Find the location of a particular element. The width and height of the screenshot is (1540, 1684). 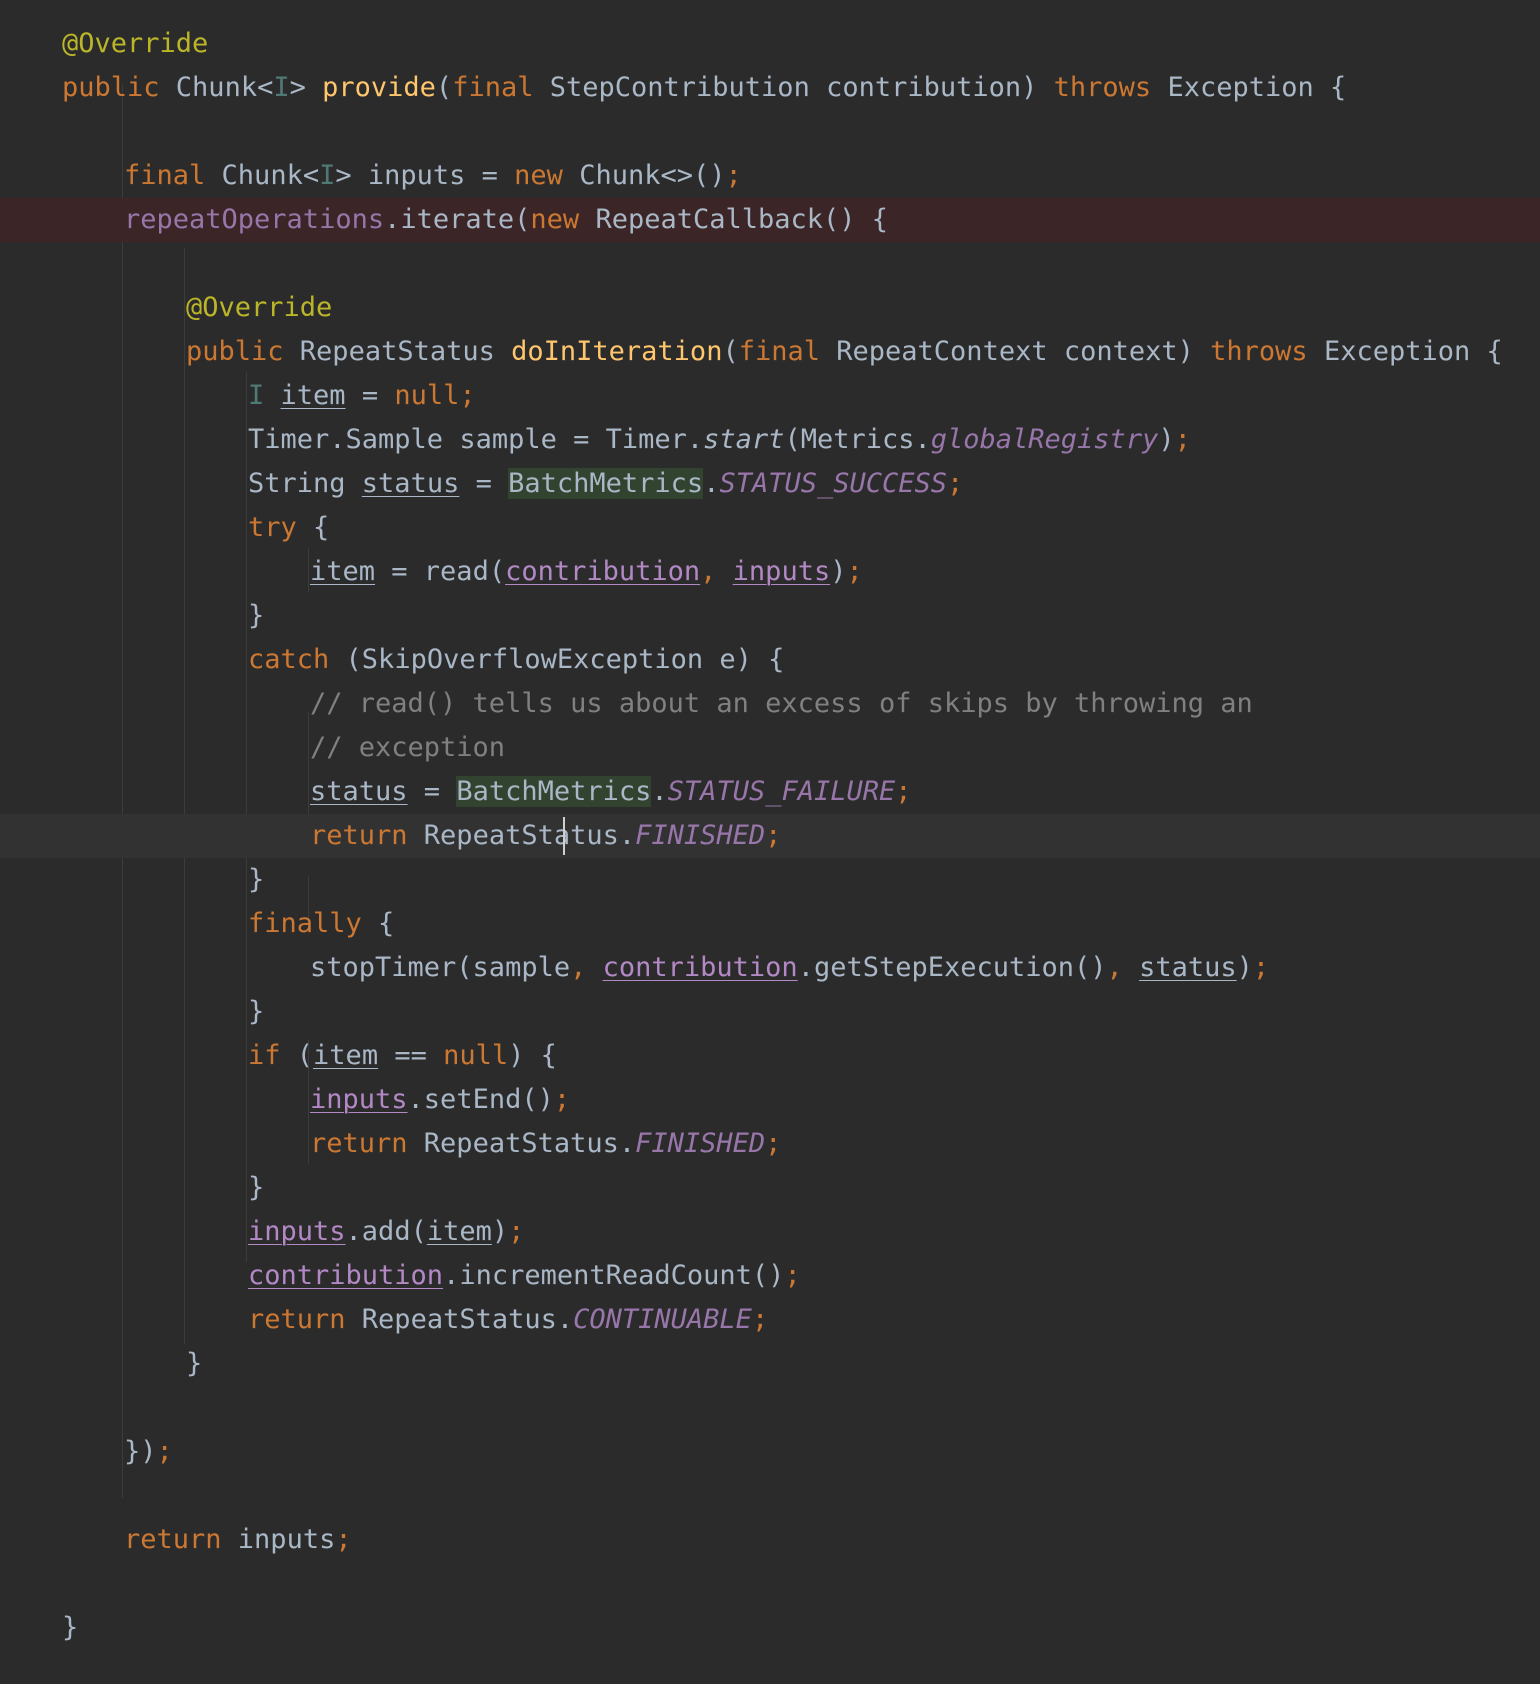

code-token: RepeatStatus is located at coordinates (405, 351).